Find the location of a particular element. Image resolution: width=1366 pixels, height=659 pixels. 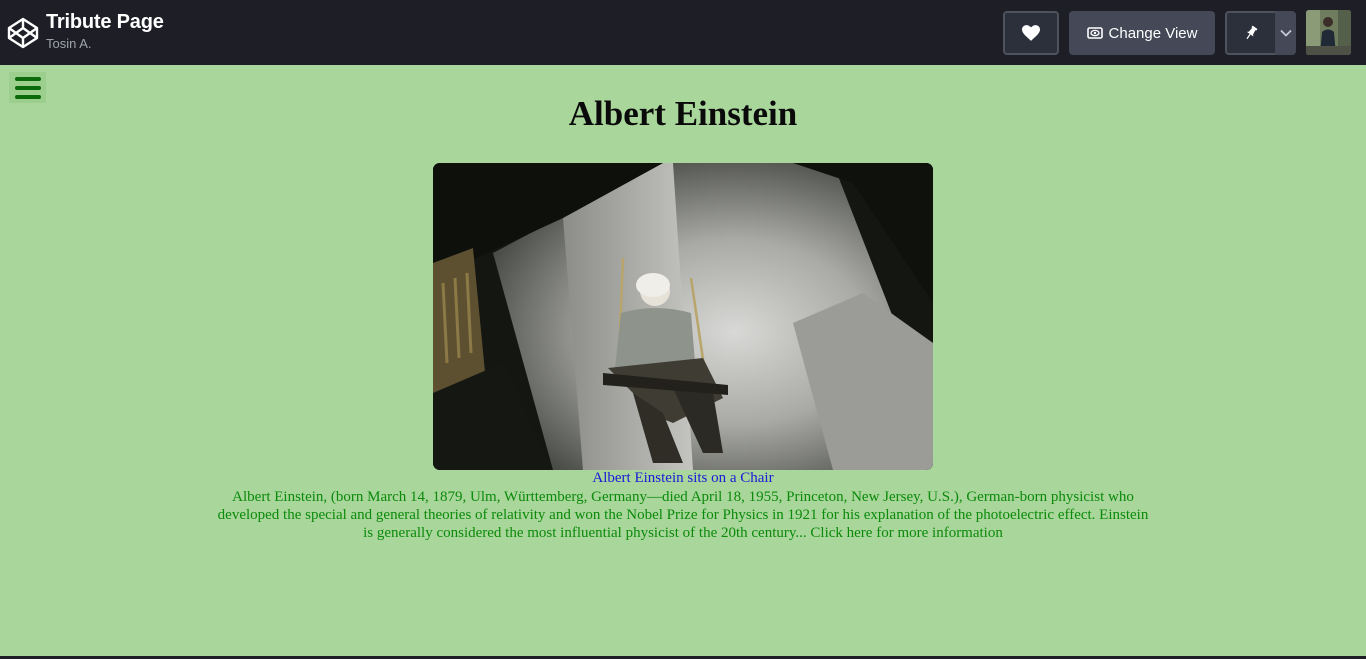

pin-dropdown-button is located at coordinates (1285, 33).